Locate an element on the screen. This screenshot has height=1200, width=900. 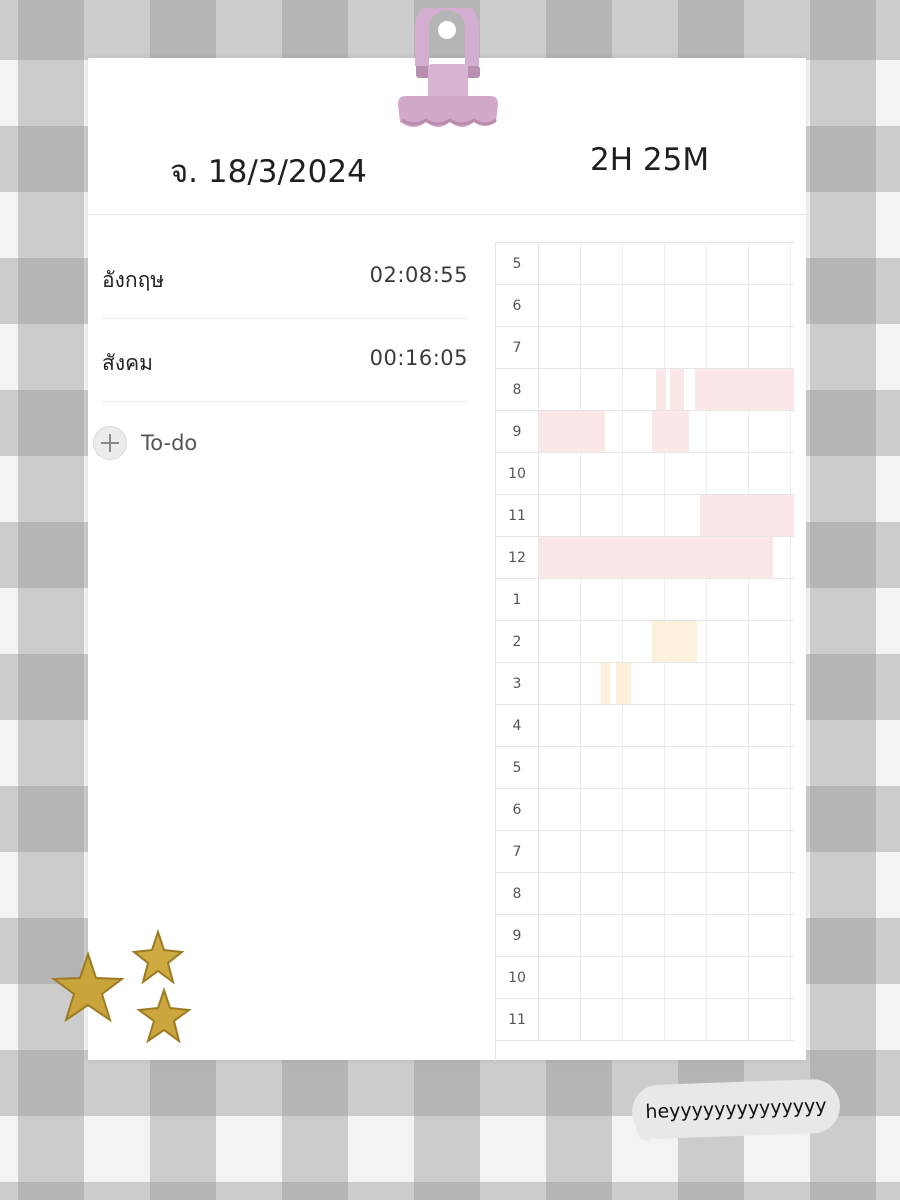
timetable-row: 3 is located at coordinates (645, 684).